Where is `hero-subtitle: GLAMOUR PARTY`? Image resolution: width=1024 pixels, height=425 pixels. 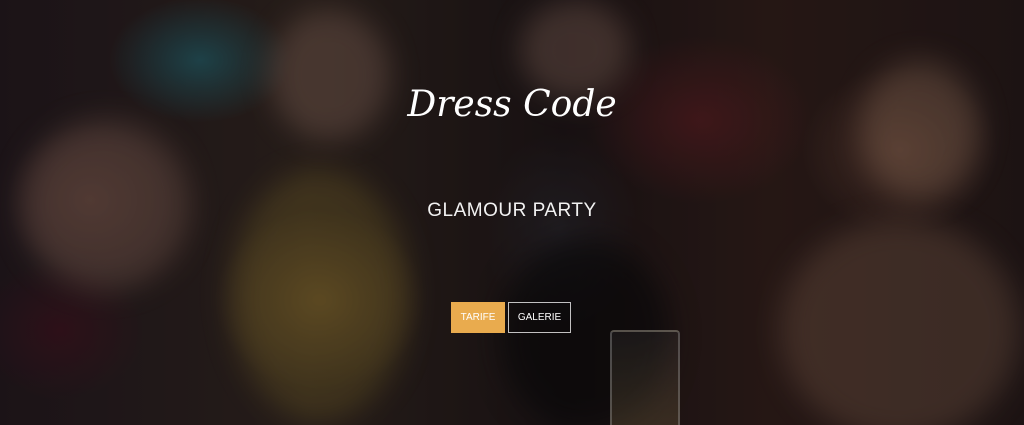 hero-subtitle: GLAMOUR PARTY is located at coordinates (512, 210).